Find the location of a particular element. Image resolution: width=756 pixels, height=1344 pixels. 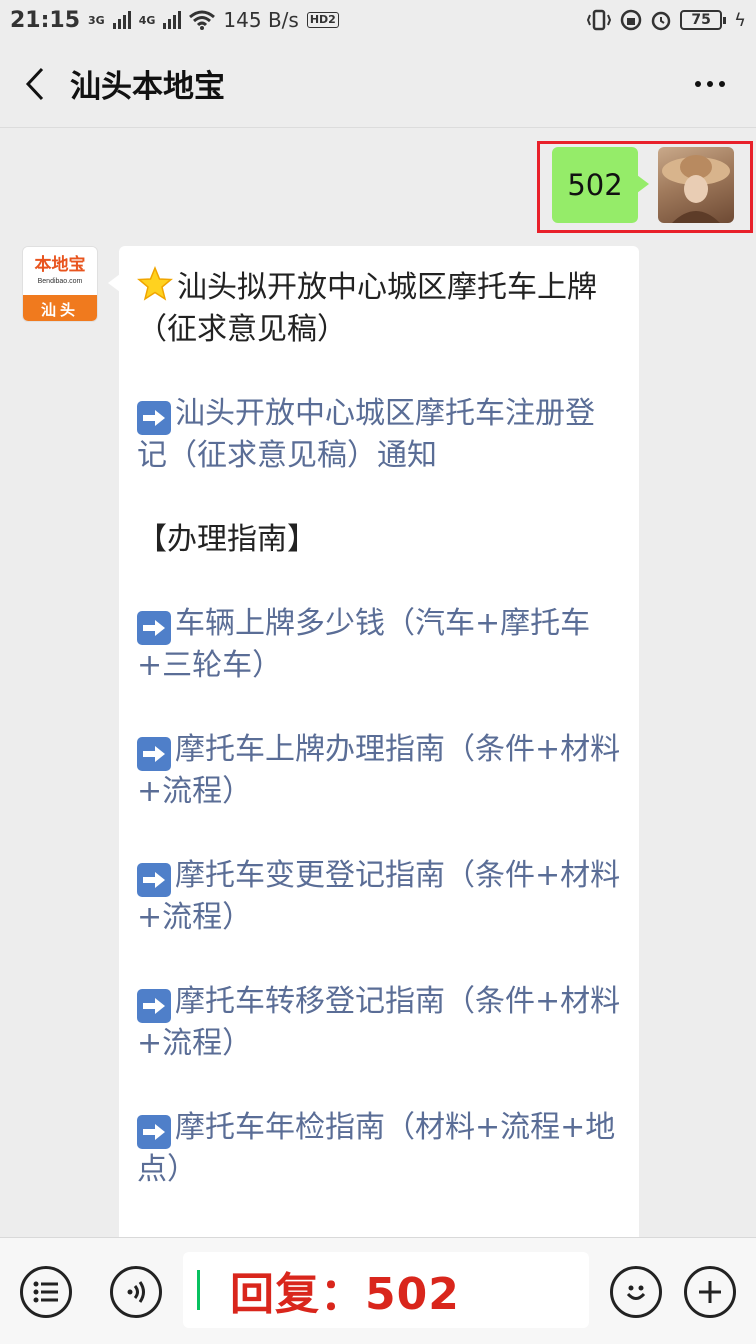

chevron-left-icon is located at coordinates (34, 83).